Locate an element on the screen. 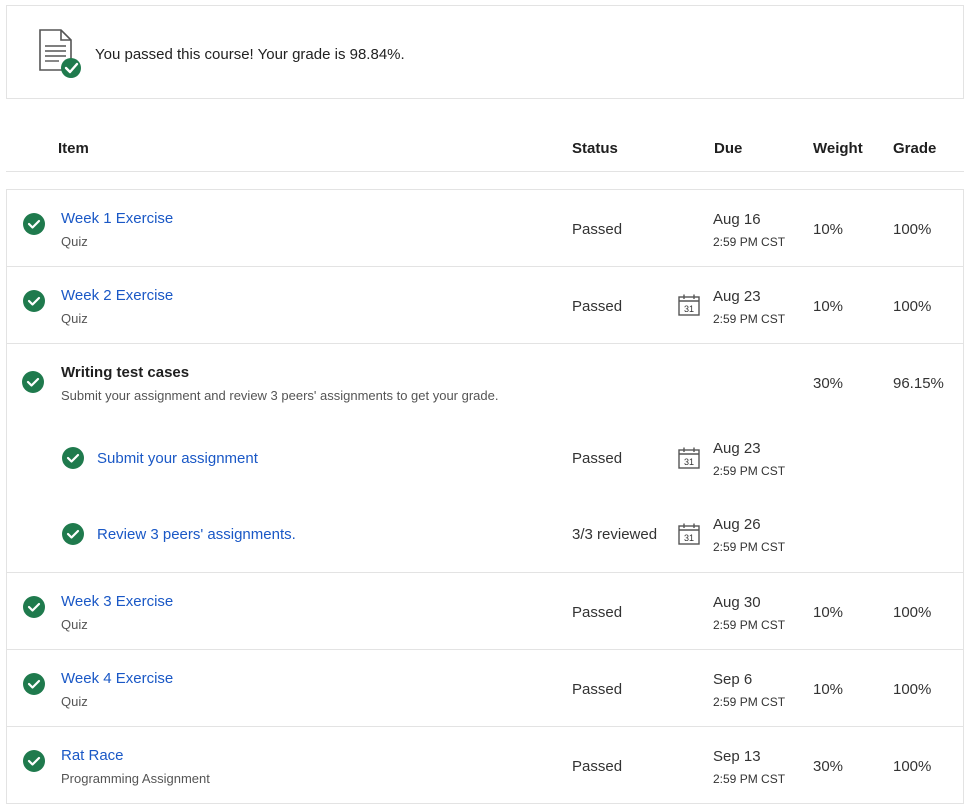 This screenshot has width=968, height=811. document-check-icon is located at coordinates (60, 53).